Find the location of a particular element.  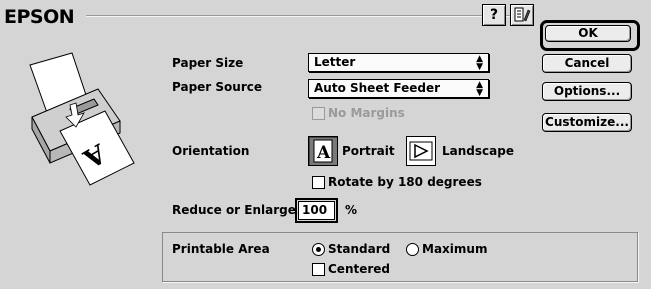

centered-label: Centered is located at coordinates (359, 269).